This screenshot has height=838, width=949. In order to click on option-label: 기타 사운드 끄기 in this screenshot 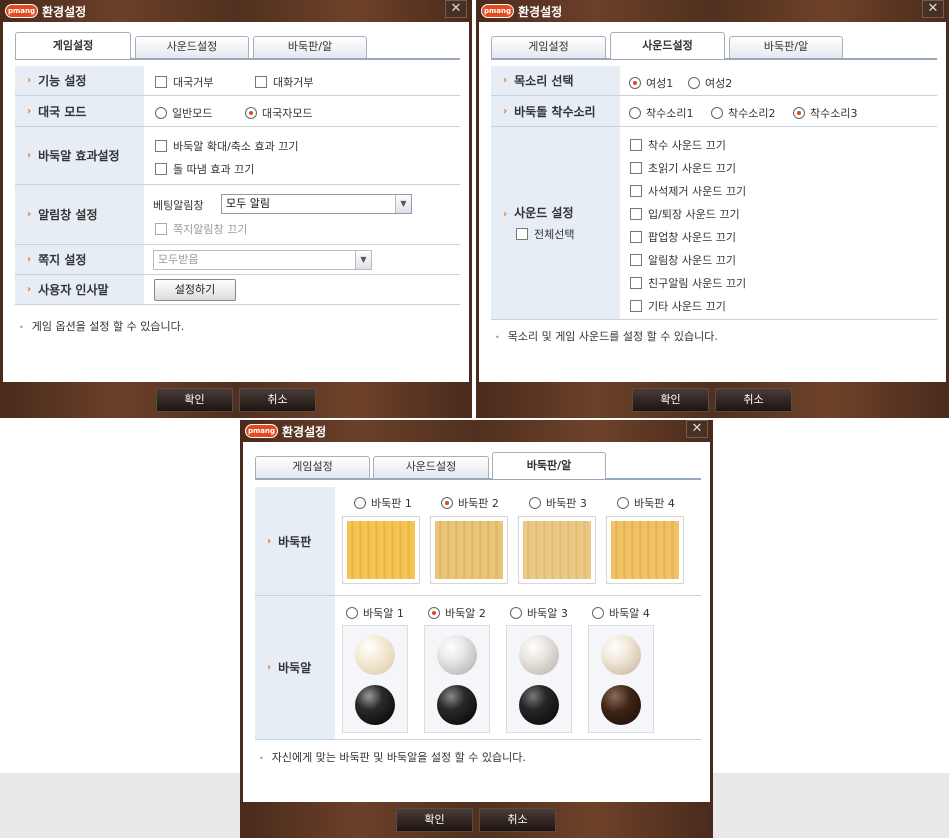, I will do `click(687, 306)`.